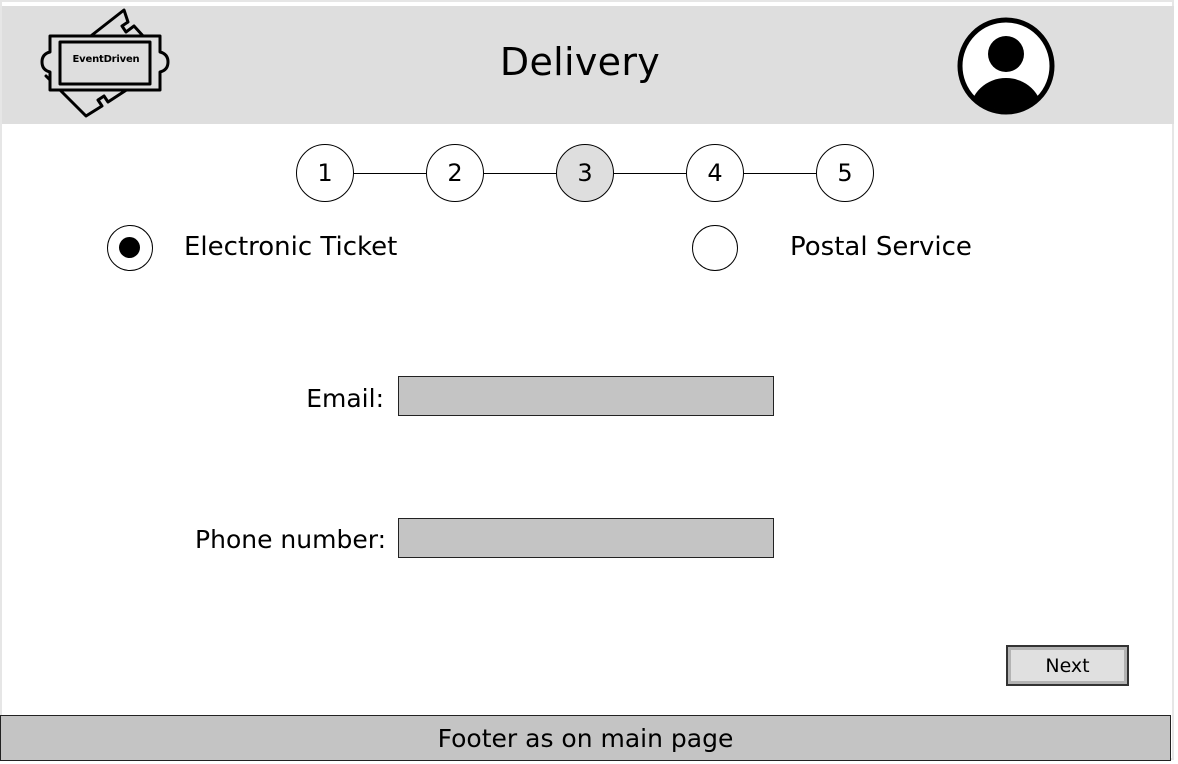 This screenshot has width=1178, height=764. What do you see at coordinates (585, 738) in the screenshot?
I see `footer: Footer as on main page` at bounding box center [585, 738].